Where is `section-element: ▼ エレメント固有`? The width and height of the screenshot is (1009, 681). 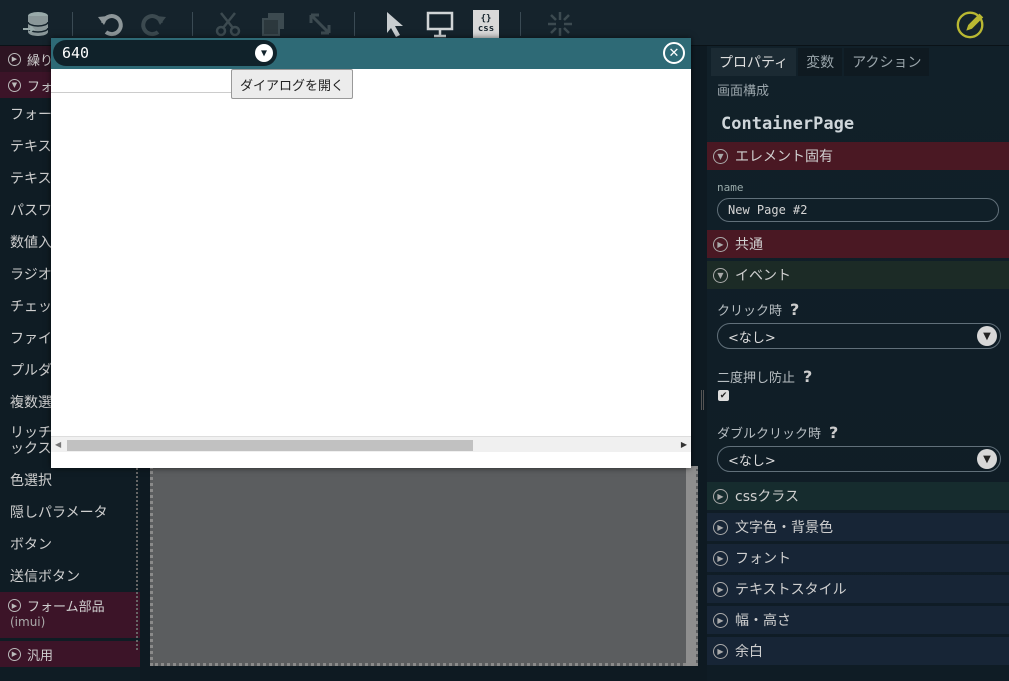 section-element: ▼ エレメント固有 is located at coordinates (858, 156).